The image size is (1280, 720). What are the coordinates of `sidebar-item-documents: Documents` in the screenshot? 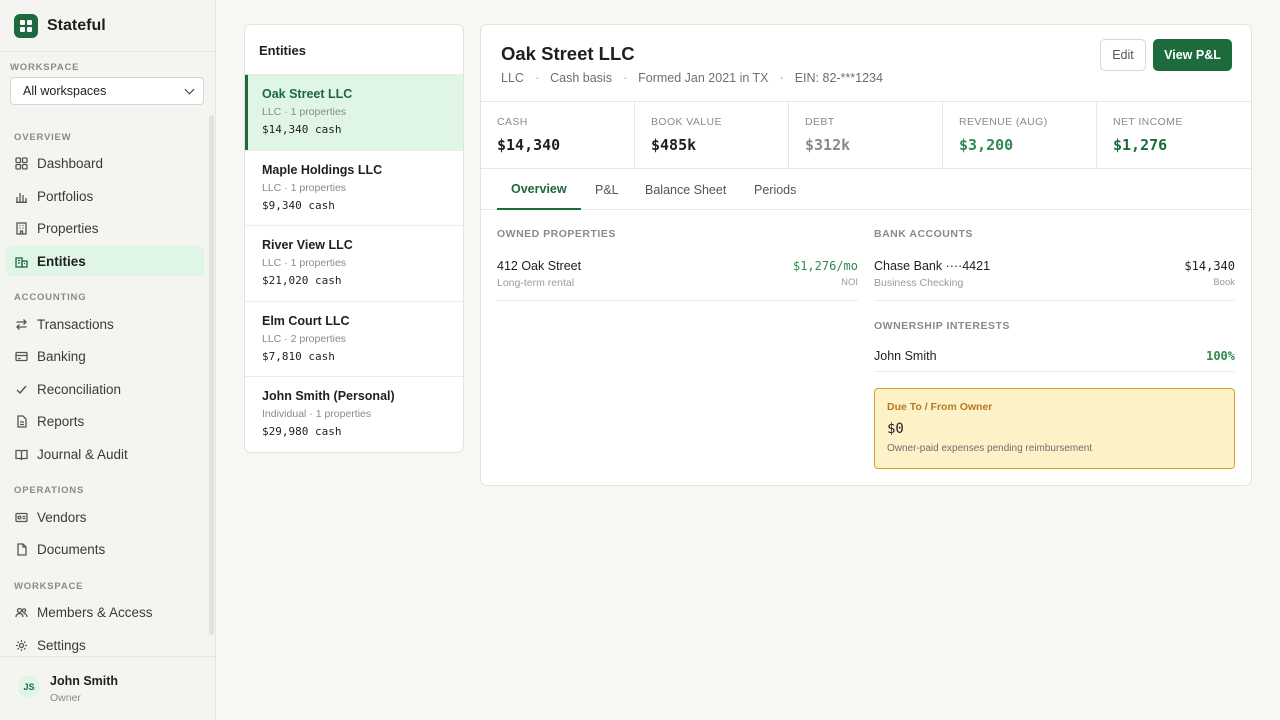 It's located at (105, 549).